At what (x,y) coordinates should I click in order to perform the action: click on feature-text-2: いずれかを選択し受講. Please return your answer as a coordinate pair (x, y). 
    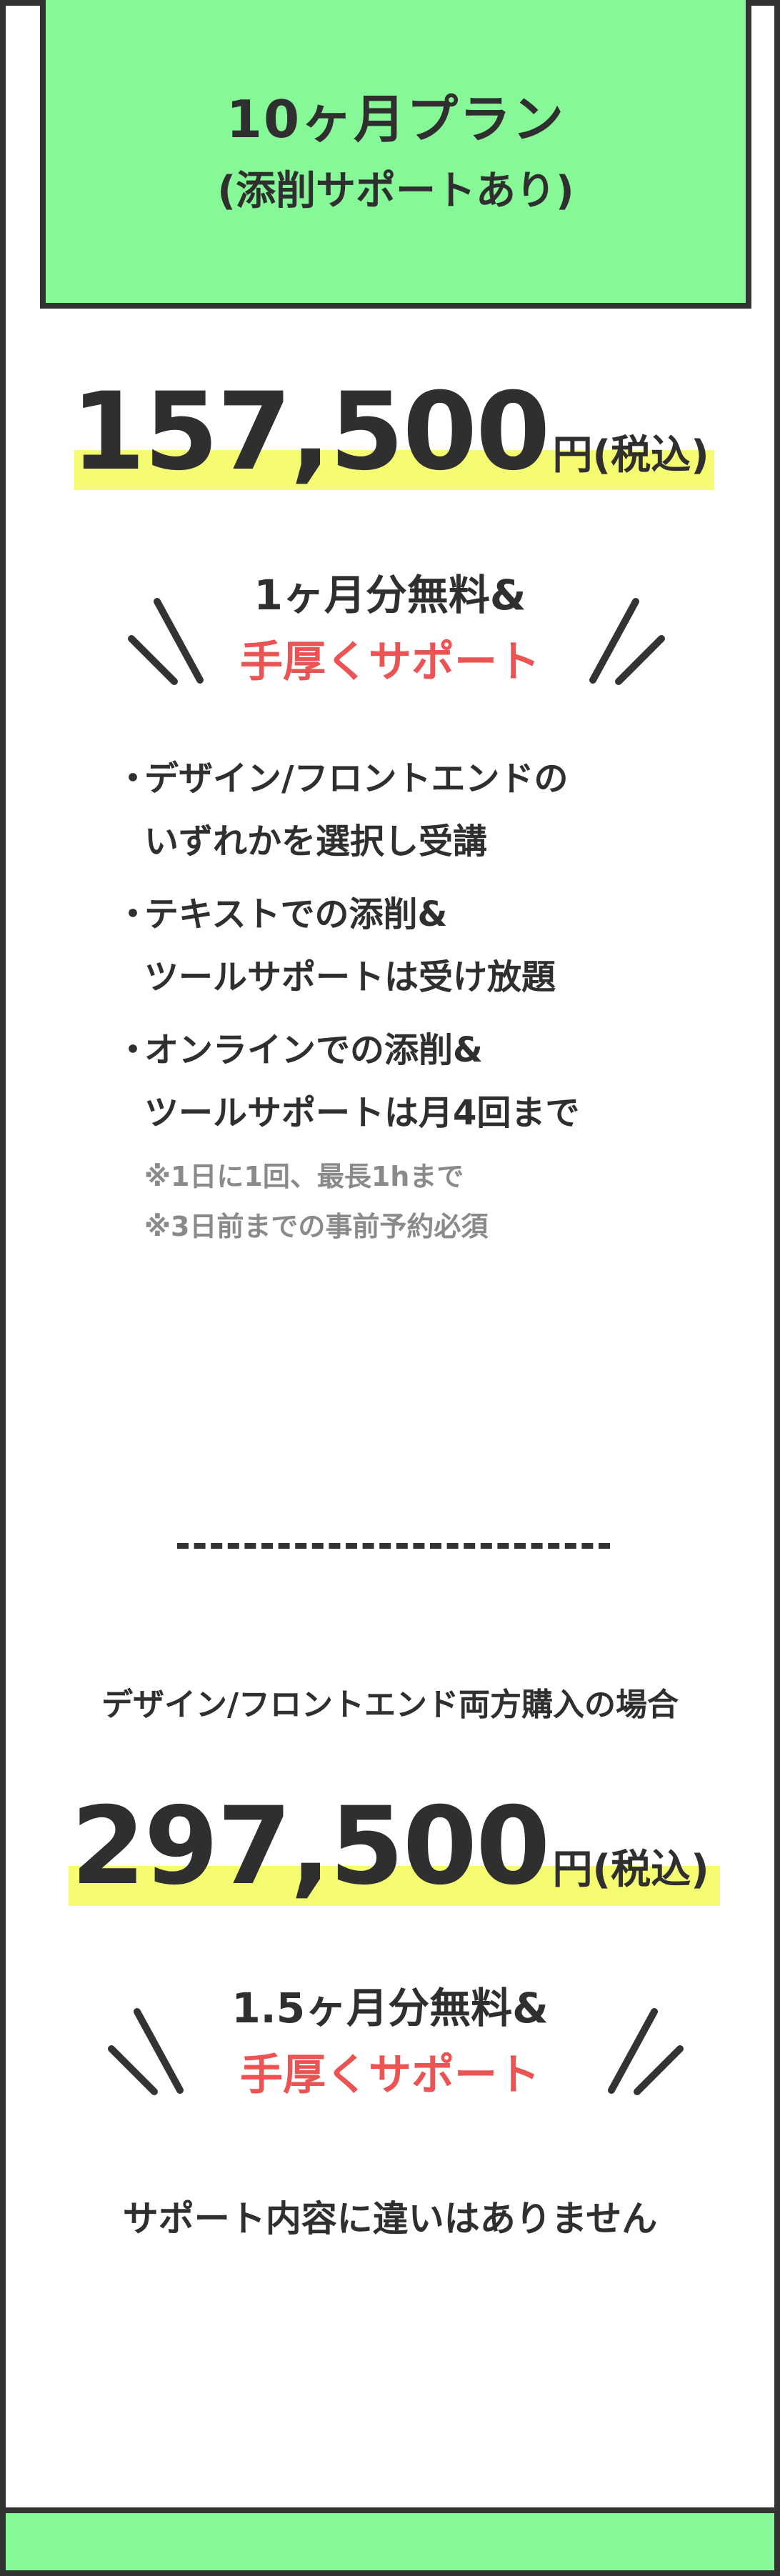
    Looking at the image, I should click on (316, 842).